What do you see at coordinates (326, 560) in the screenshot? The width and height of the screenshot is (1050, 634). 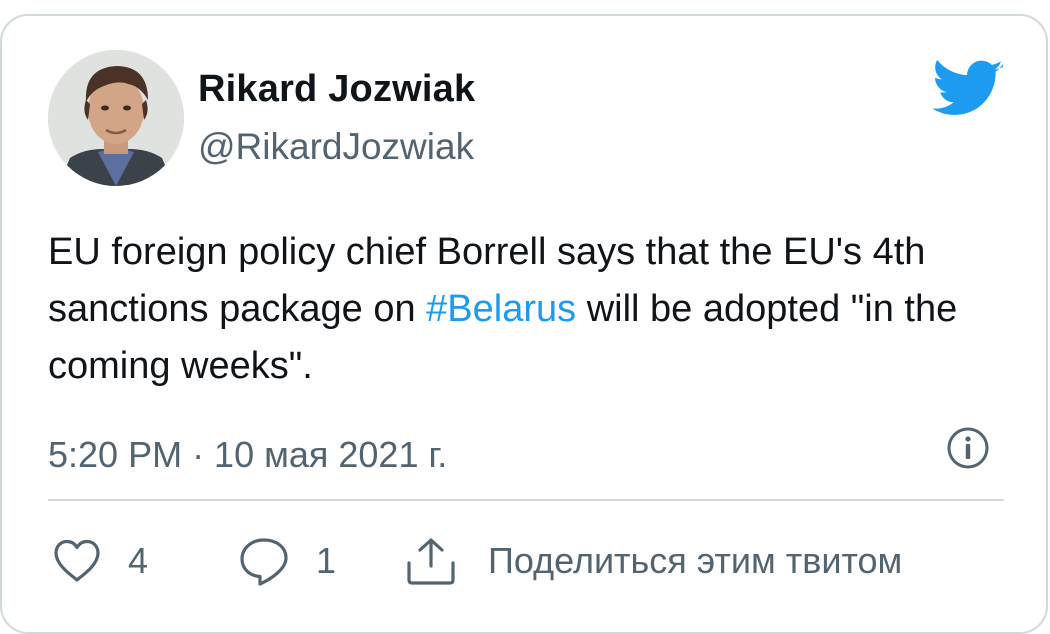 I see `reply-count: 1` at bounding box center [326, 560].